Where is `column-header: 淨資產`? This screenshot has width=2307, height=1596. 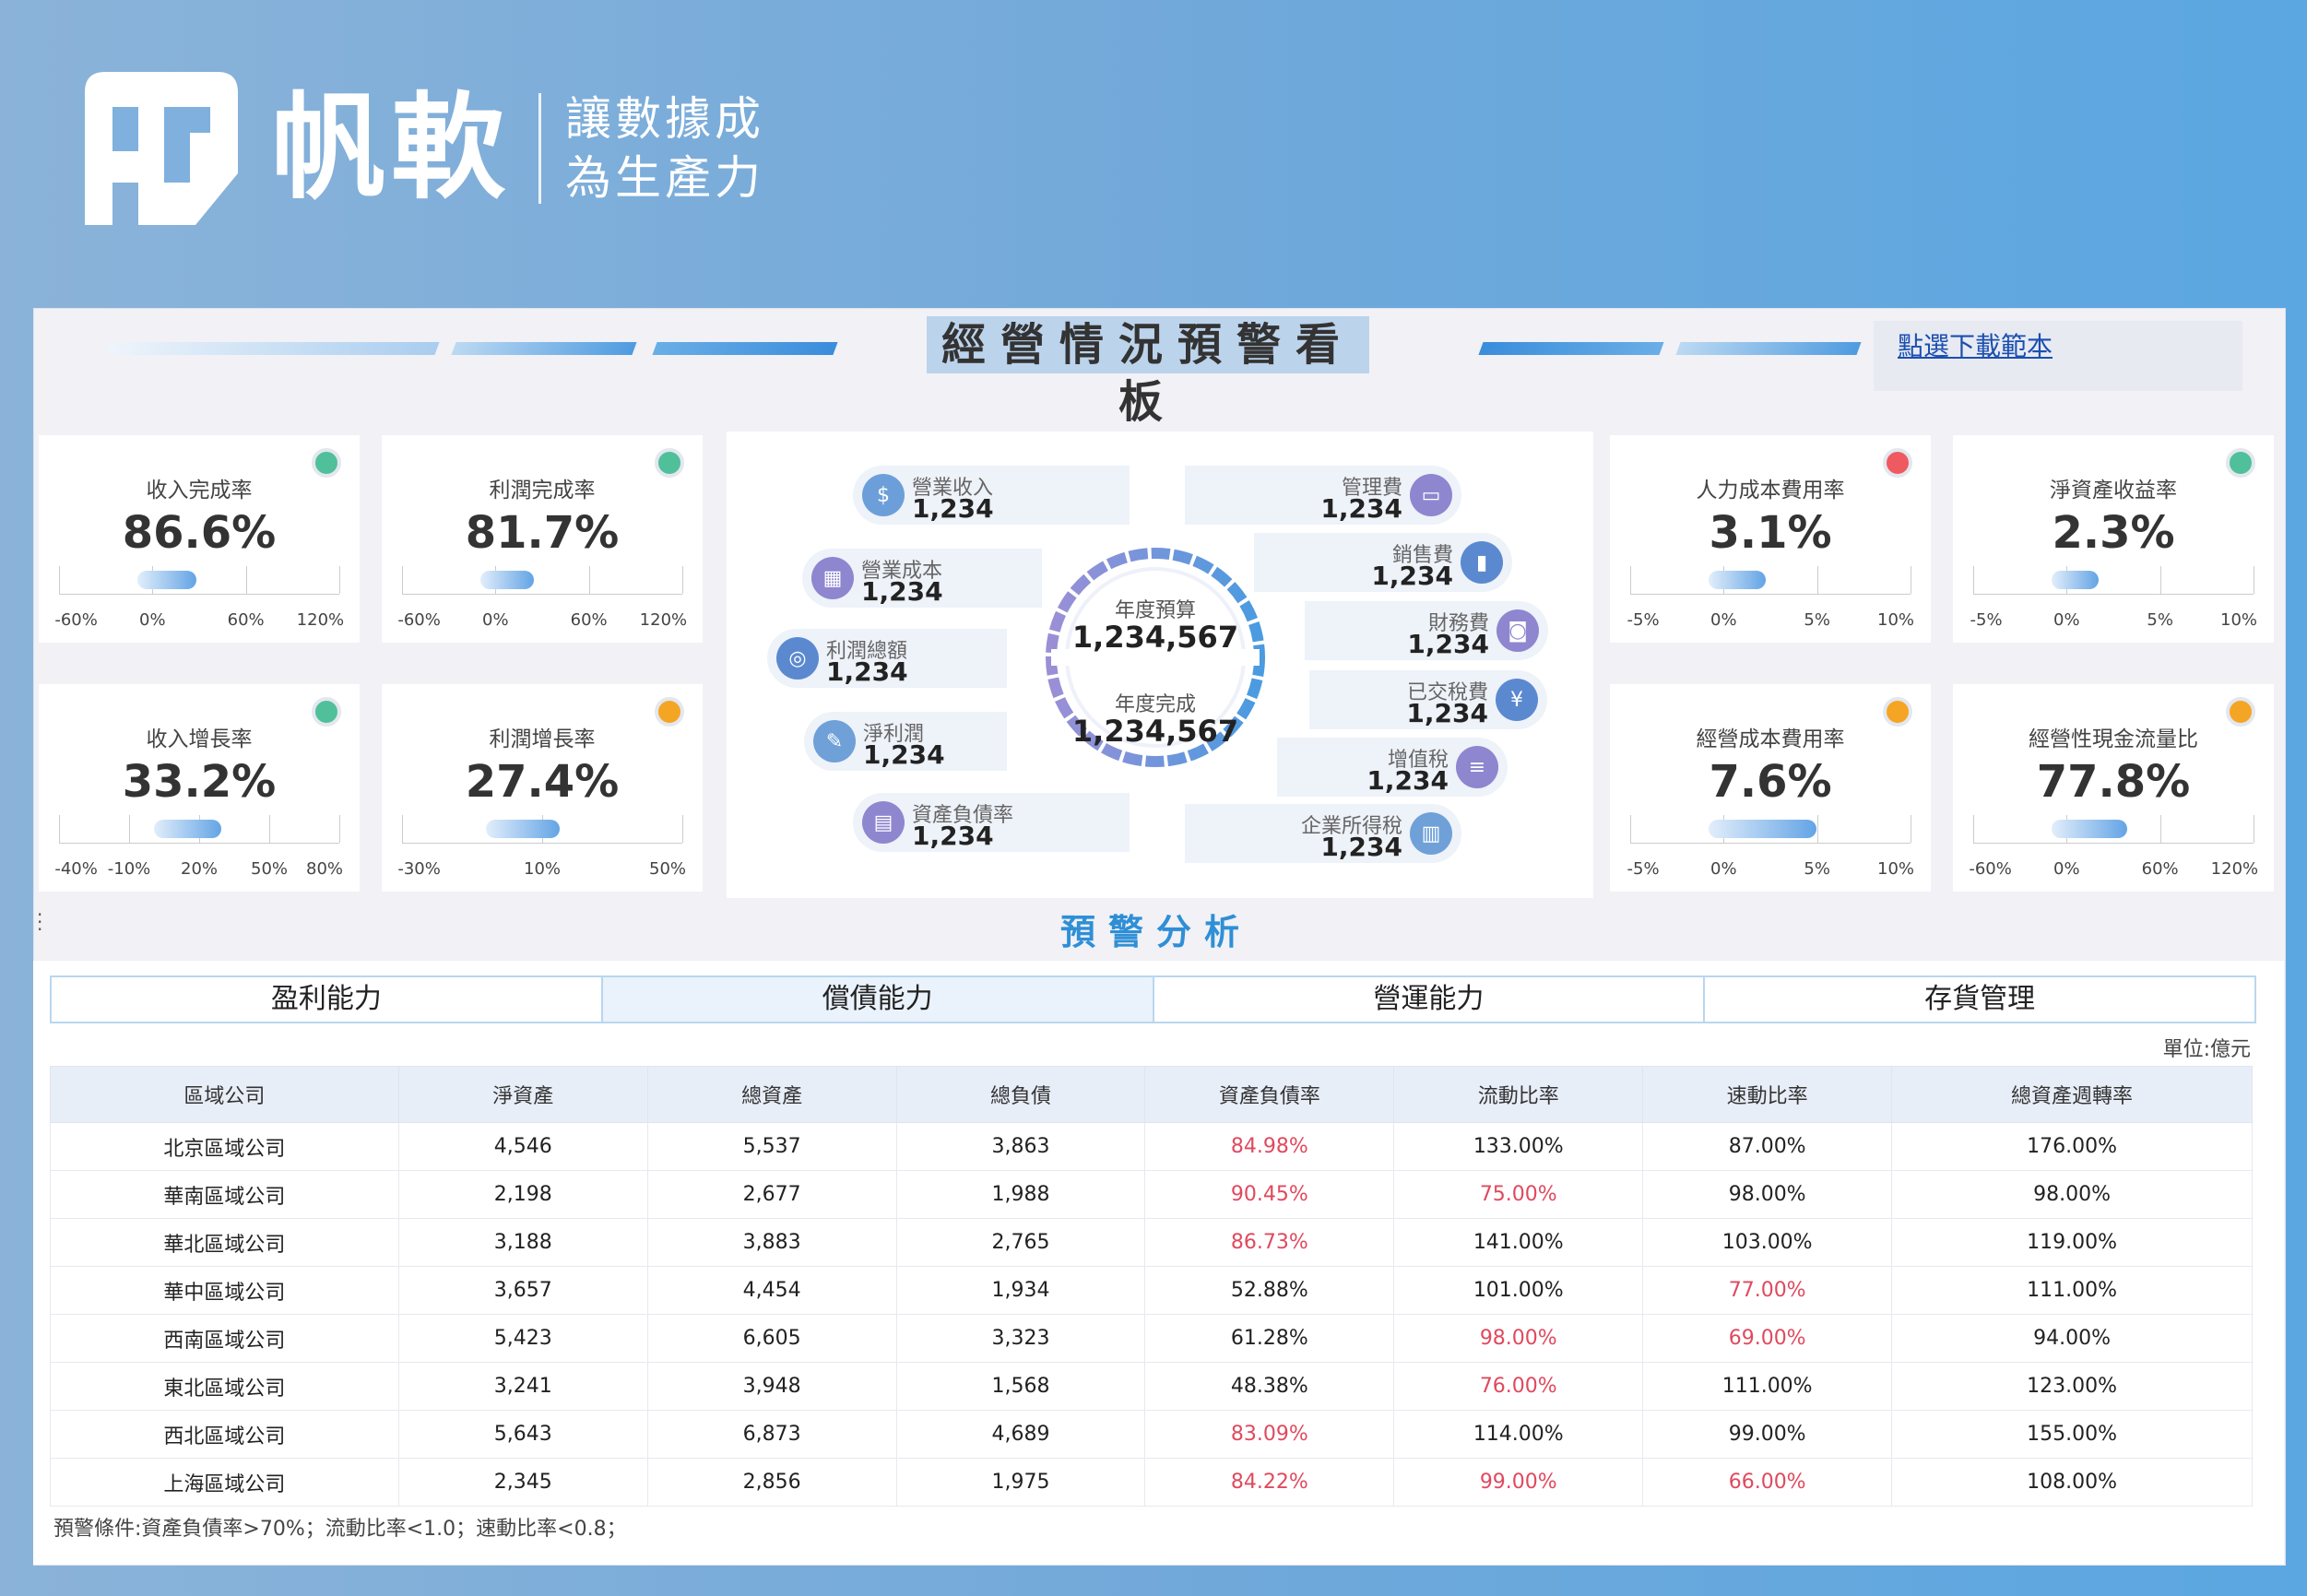 column-header: 淨資產 is located at coordinates (522, 1094).